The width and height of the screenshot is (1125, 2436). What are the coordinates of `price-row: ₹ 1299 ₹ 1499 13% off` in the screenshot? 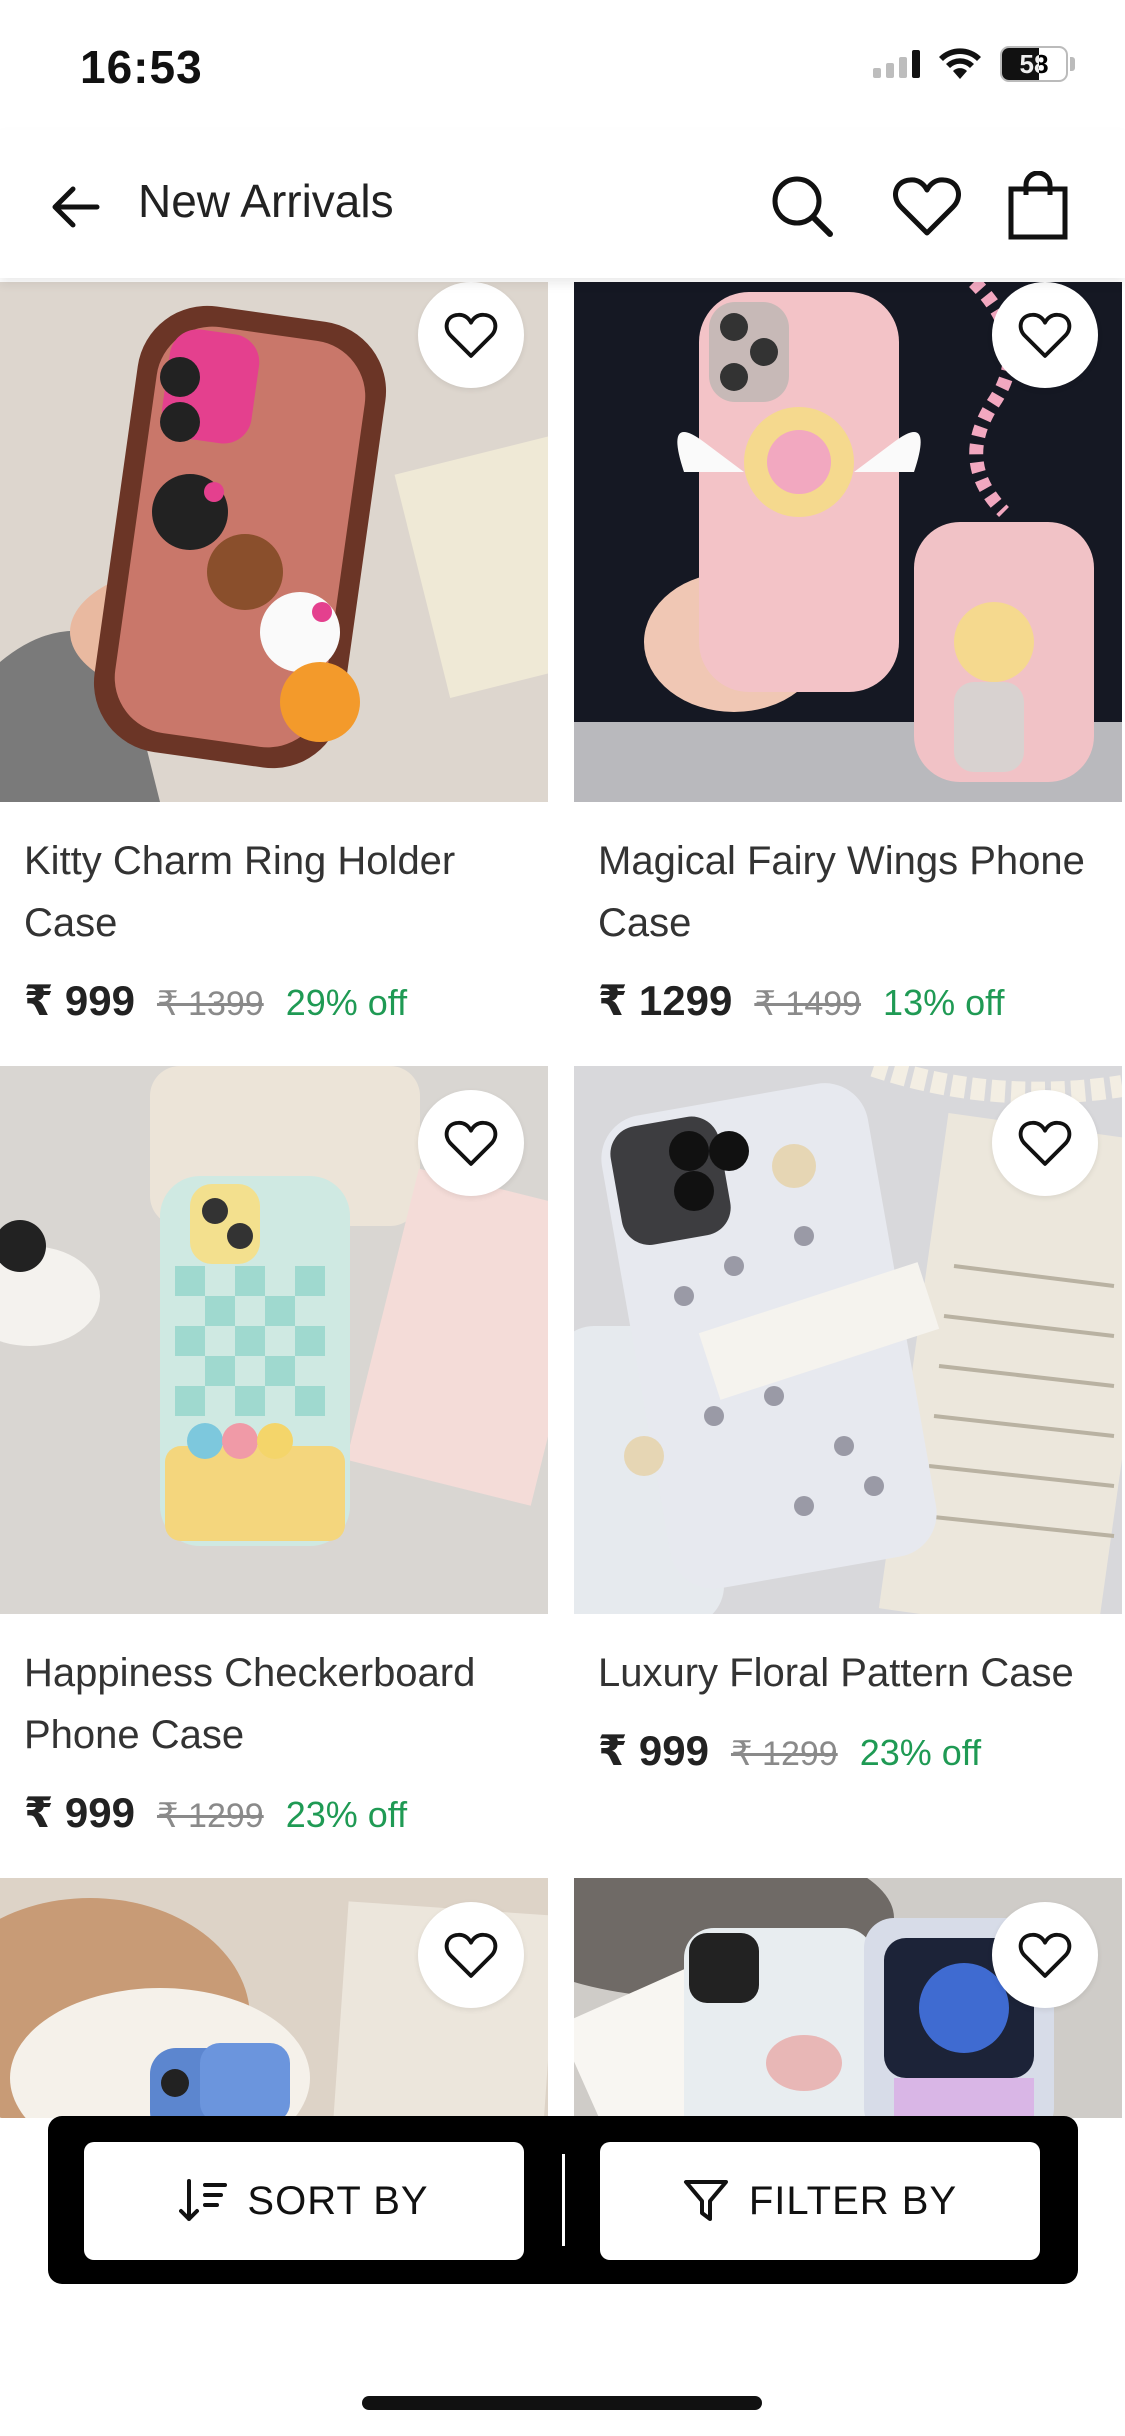 It's located at (848, 1000).